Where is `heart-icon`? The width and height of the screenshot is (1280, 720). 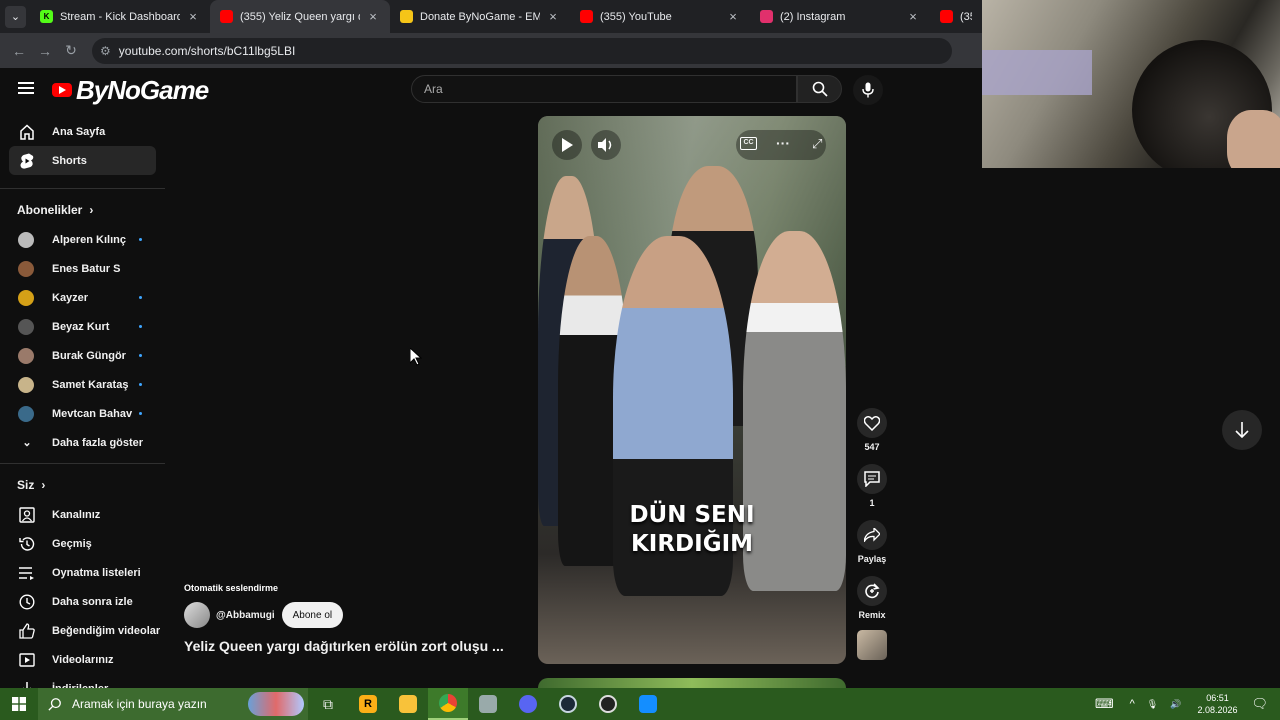
heart-icon is located at coordinates (872, 423).